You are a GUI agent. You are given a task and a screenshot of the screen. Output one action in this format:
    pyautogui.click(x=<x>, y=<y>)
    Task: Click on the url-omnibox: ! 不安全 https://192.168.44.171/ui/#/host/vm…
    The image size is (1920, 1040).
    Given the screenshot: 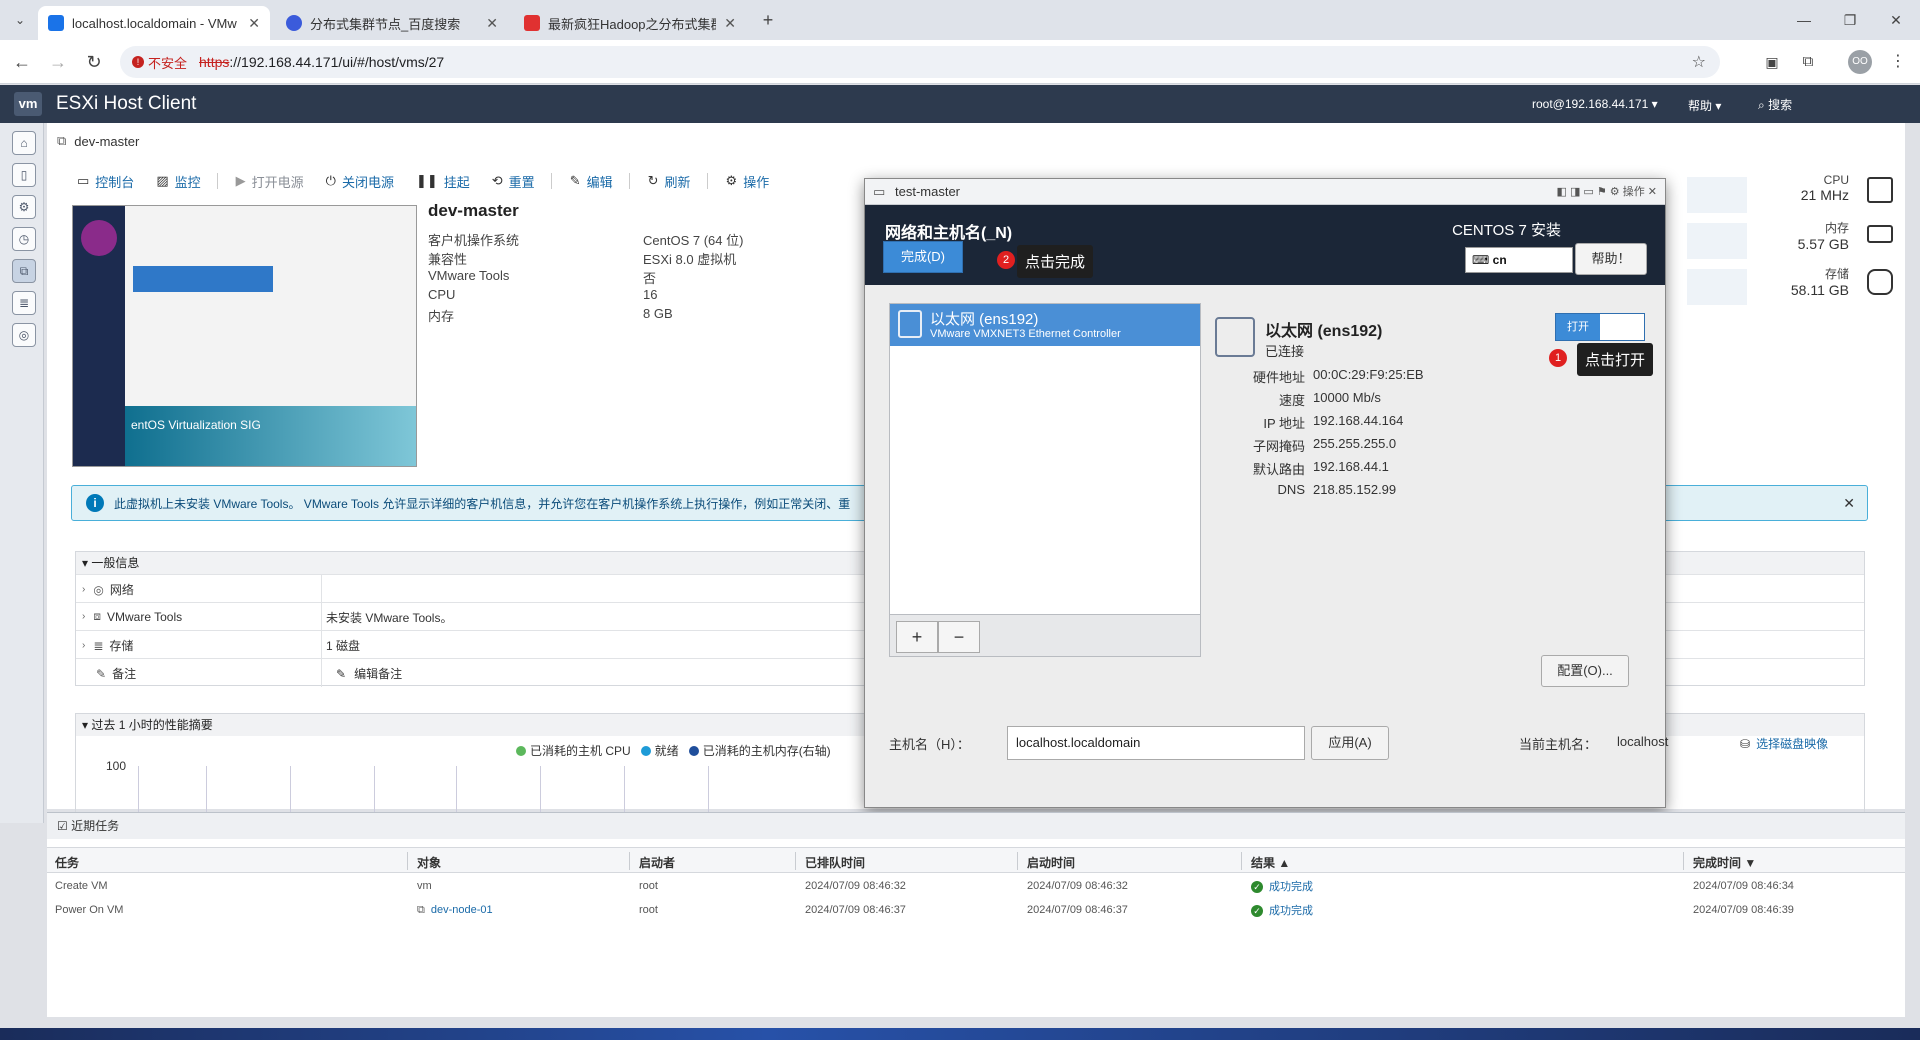 What is the action you would take?
    pyautogui.click(x=920, y=62)
    